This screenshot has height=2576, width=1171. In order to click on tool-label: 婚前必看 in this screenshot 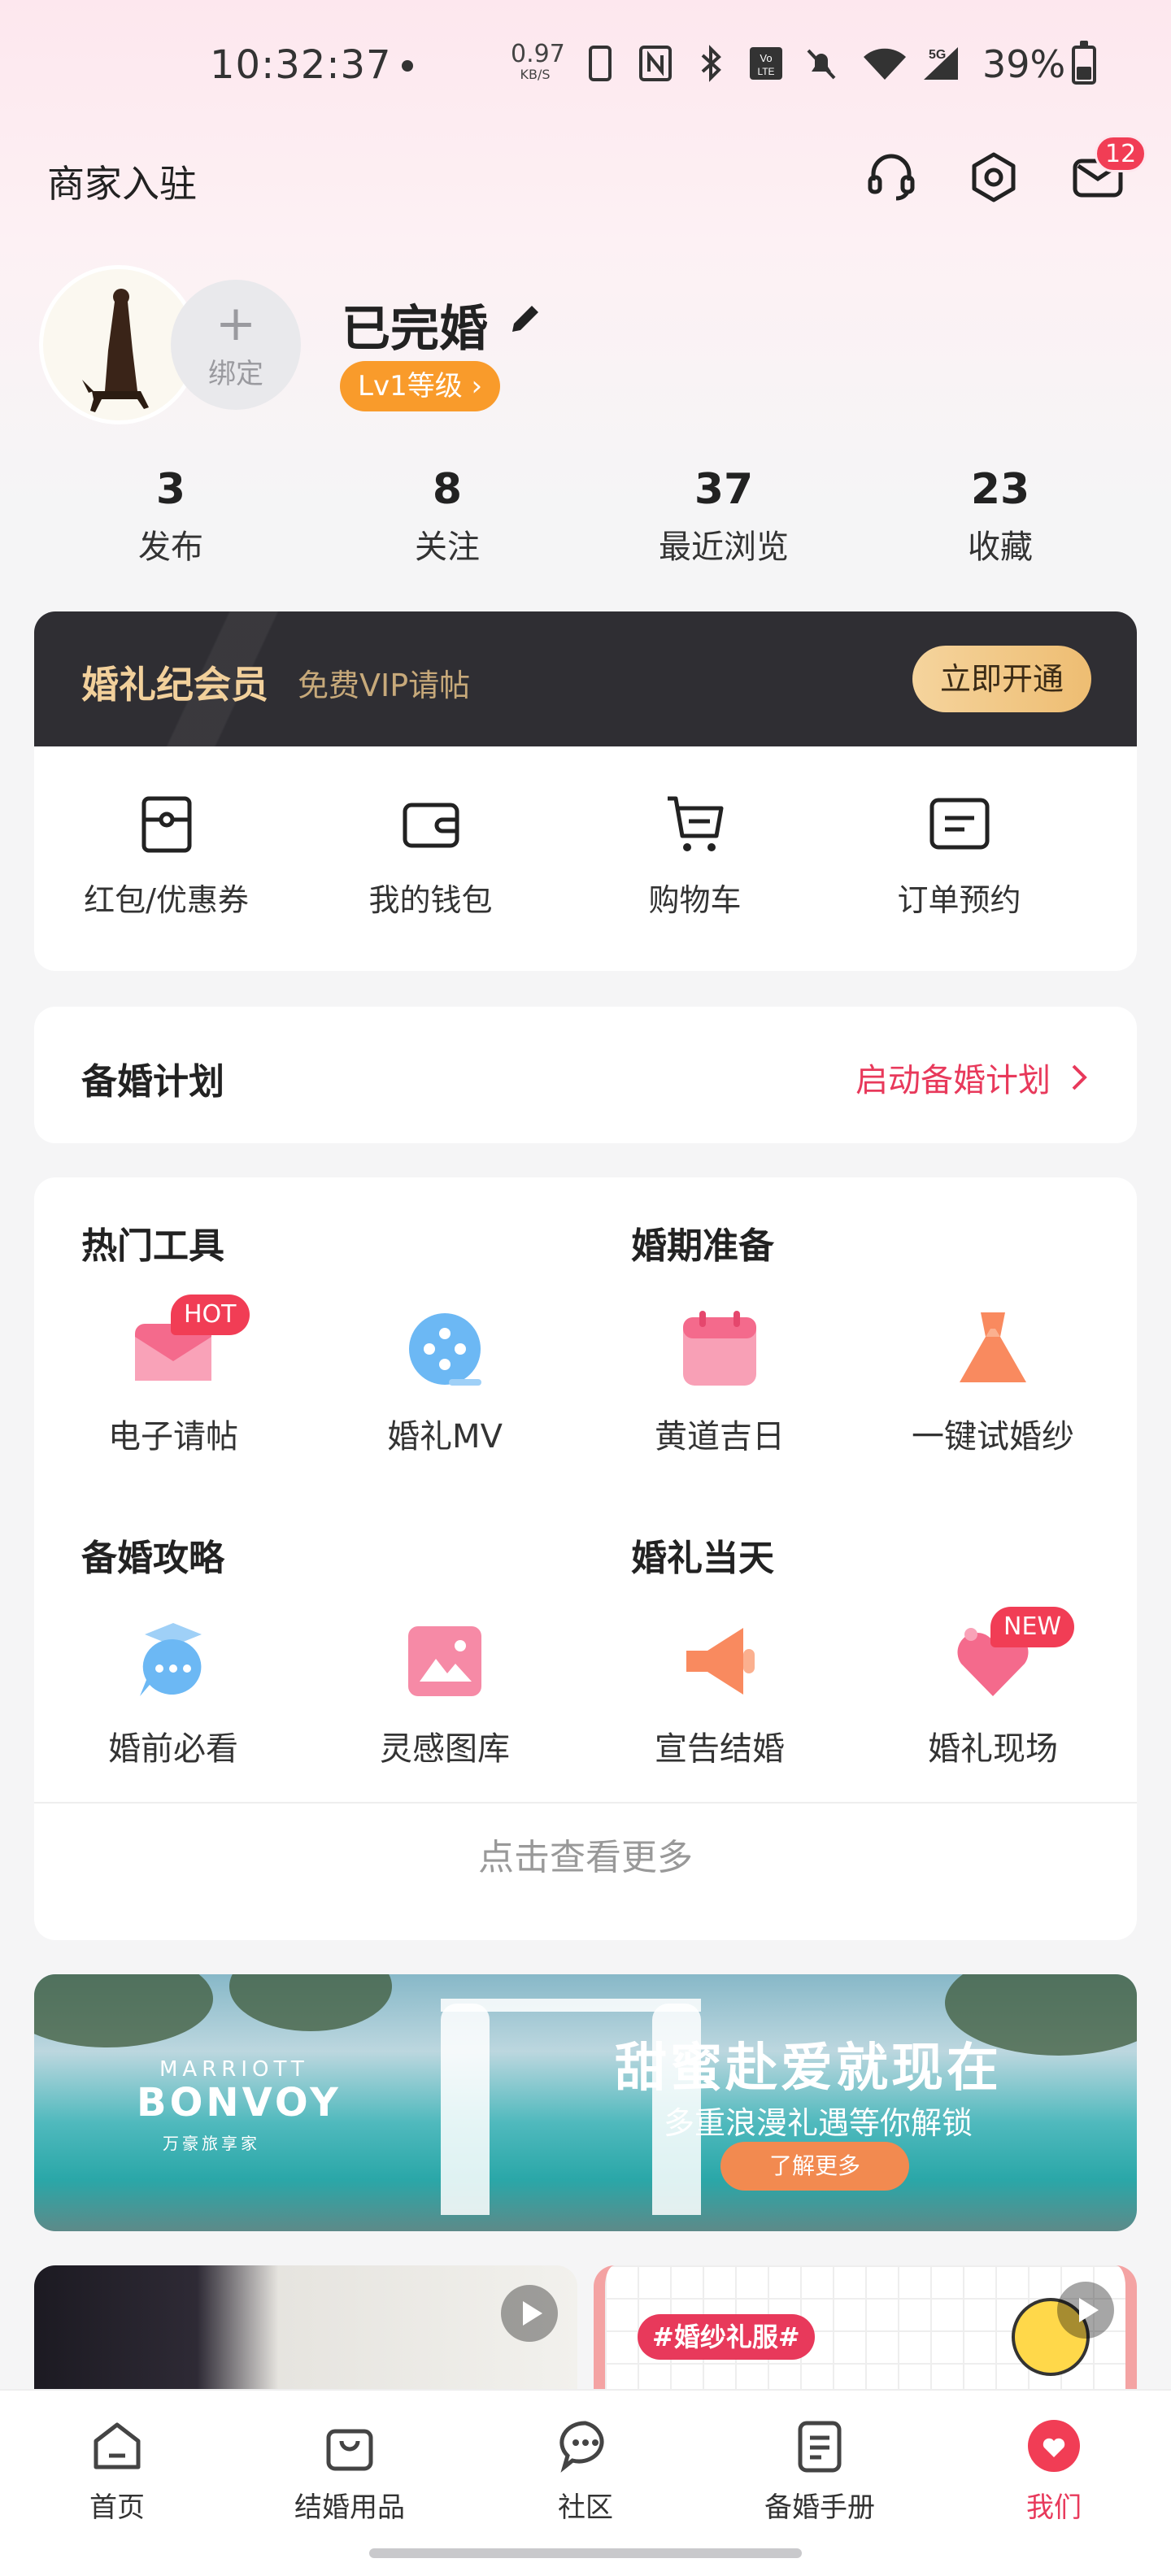, I will do `click(173, 1749)`.